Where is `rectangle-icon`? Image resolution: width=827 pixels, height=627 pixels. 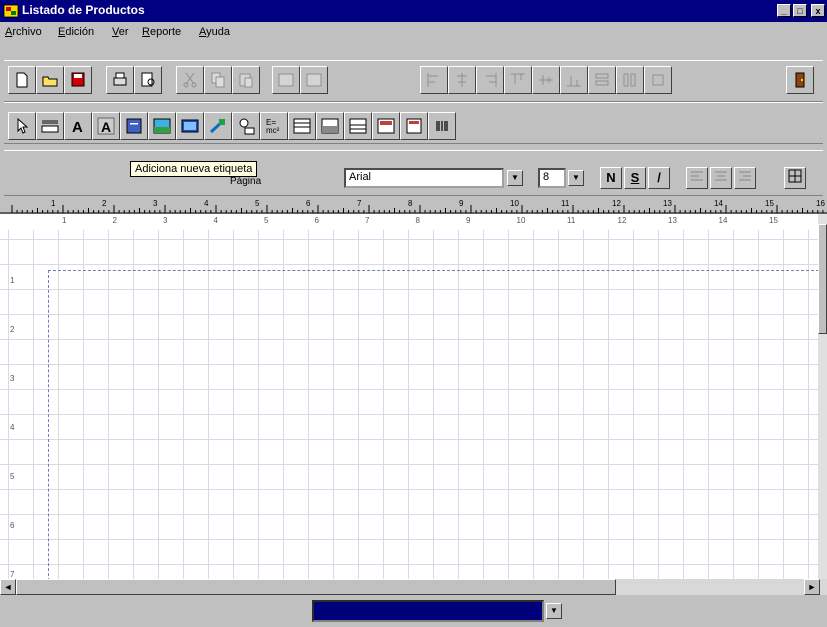 rectangle-icon is located at coordinates (134, 126).